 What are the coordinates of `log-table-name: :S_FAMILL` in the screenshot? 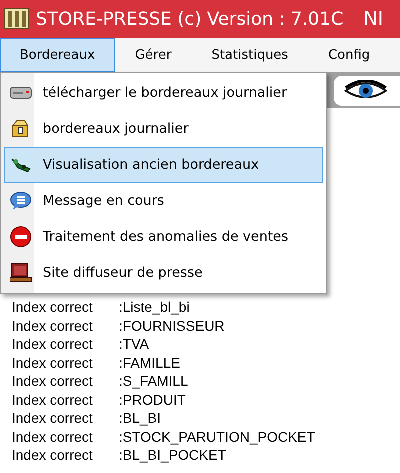 It's located at (153, 381).